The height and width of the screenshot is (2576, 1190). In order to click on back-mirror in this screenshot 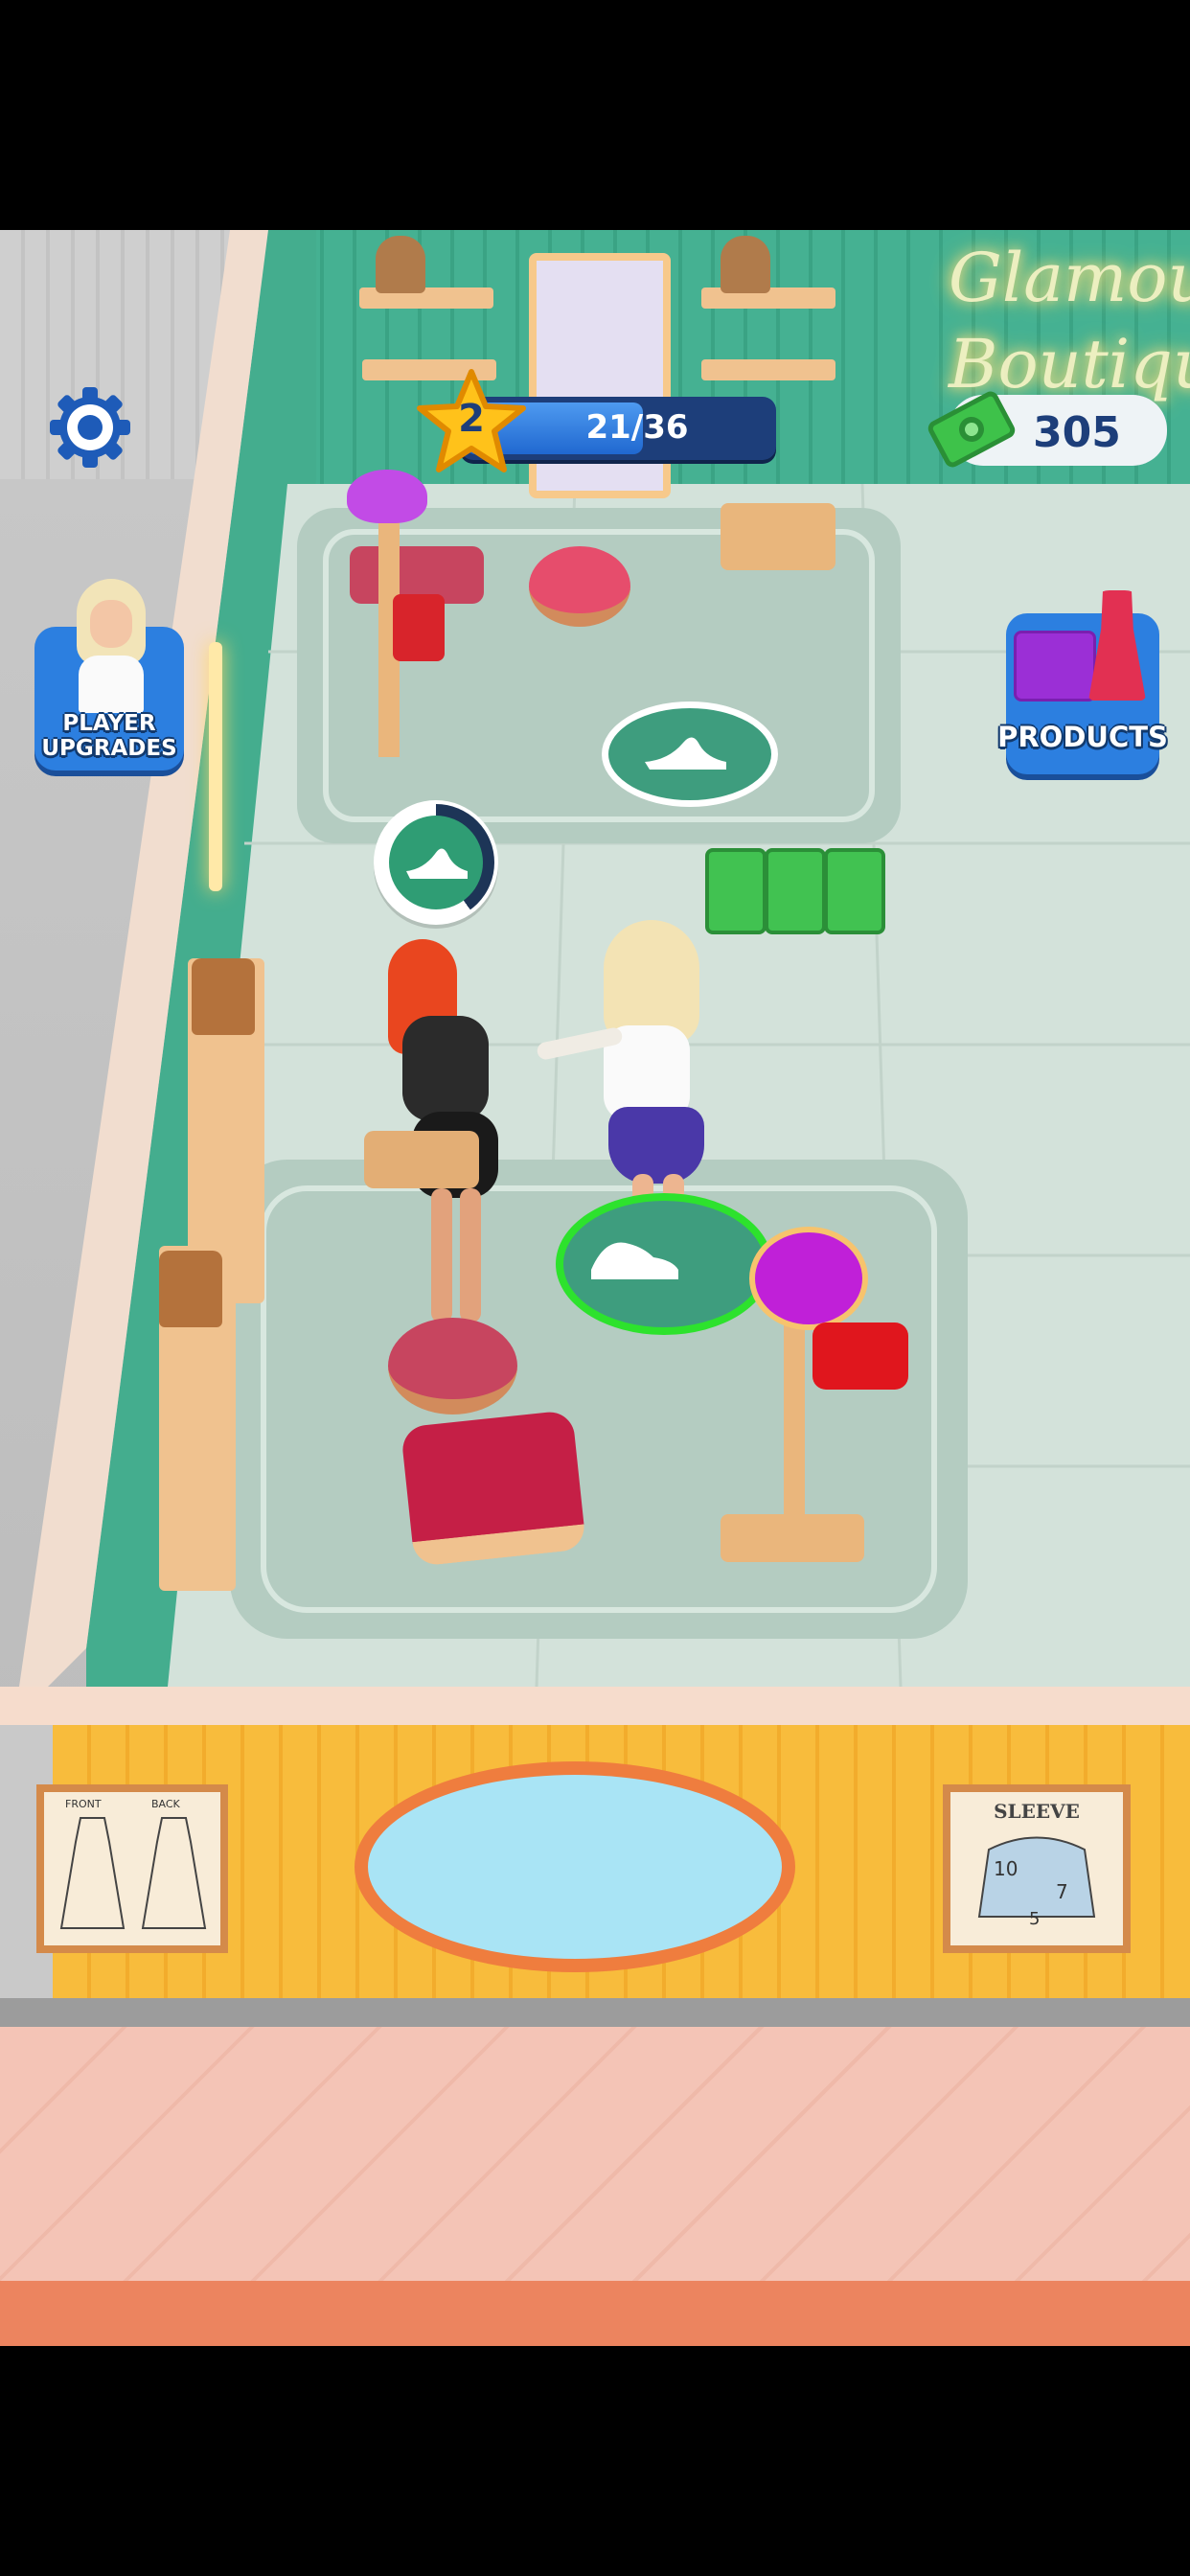, I will do `click(600, 375)`.